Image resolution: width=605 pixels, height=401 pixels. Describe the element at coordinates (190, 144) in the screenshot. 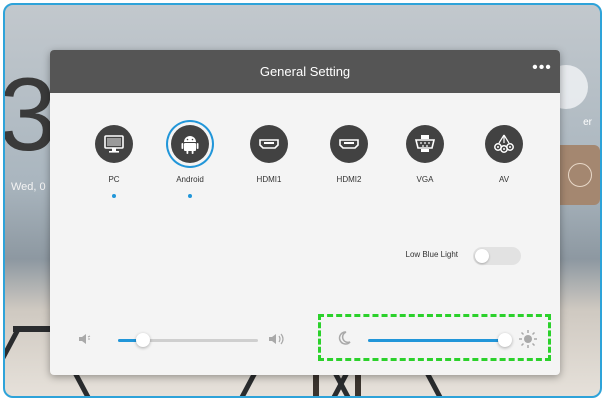

I see `android-icon` at that location.